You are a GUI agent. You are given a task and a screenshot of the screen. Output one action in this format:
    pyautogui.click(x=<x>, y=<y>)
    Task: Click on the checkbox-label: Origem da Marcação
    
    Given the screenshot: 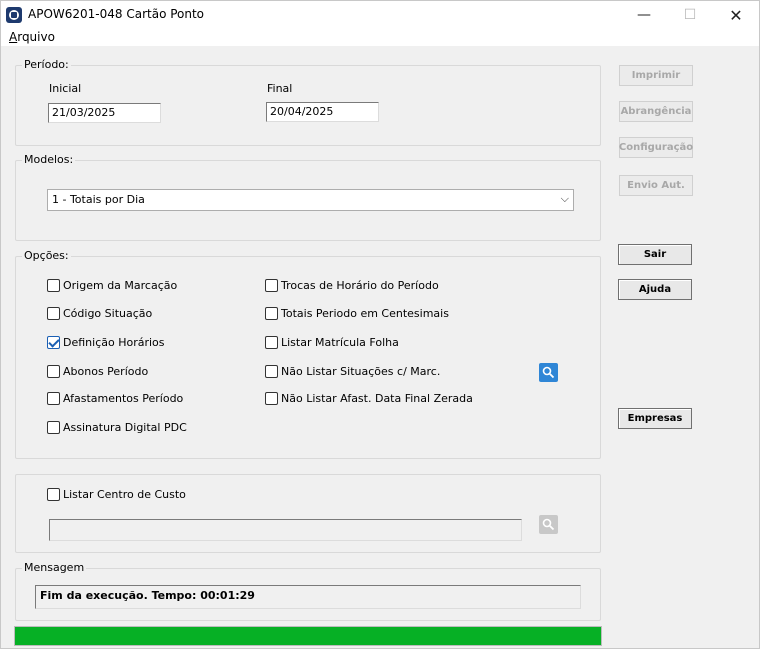 What is the action you would take?
    pyautogui.click(x=120, y=285)
    